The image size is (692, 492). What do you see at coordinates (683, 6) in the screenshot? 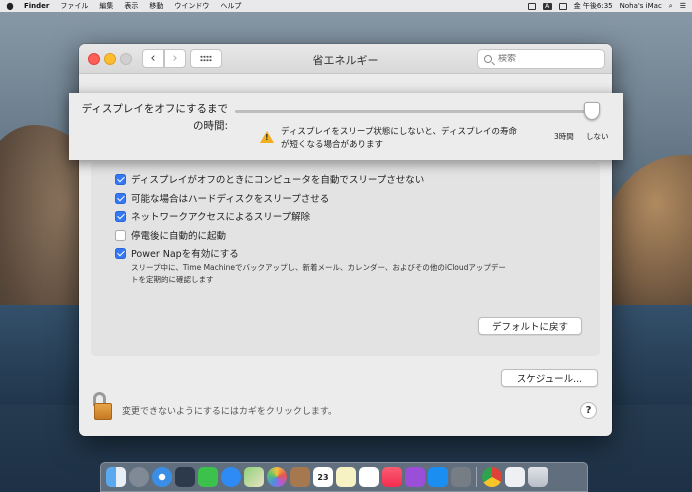
I see `notification-center-icon: ☰` at bounding box center [683, 6].